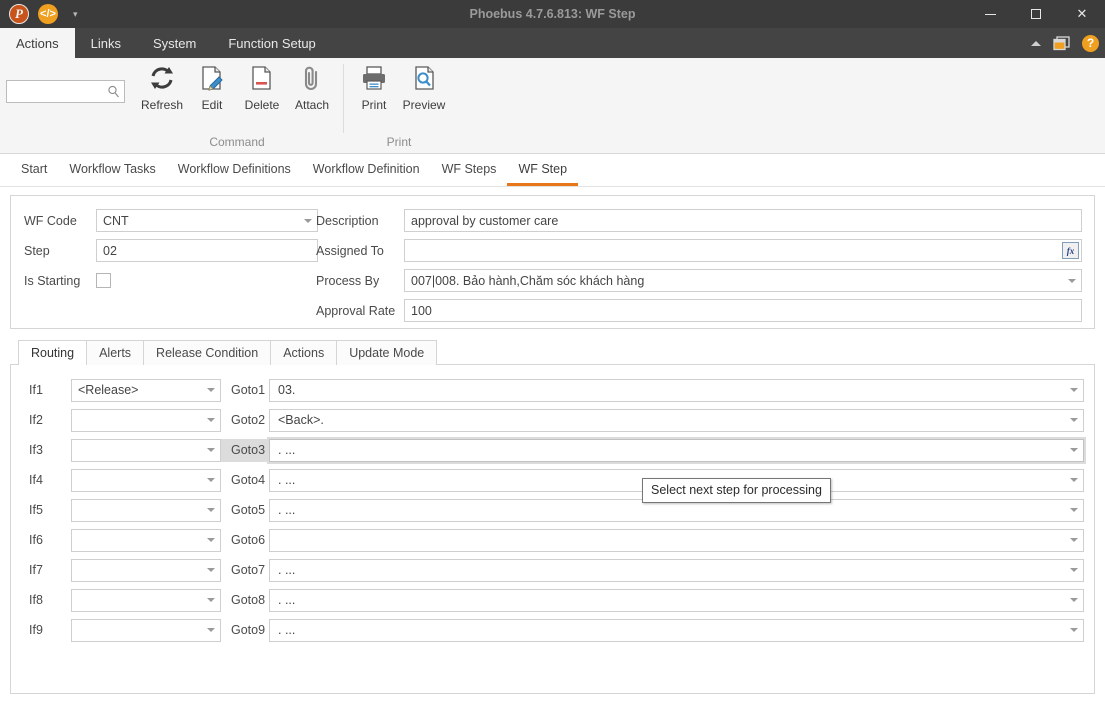 The image size is (1105, 716). Describe the element at coordinates (348, 280) in the screenshot. I see `process-by-label: Process By` at that location.